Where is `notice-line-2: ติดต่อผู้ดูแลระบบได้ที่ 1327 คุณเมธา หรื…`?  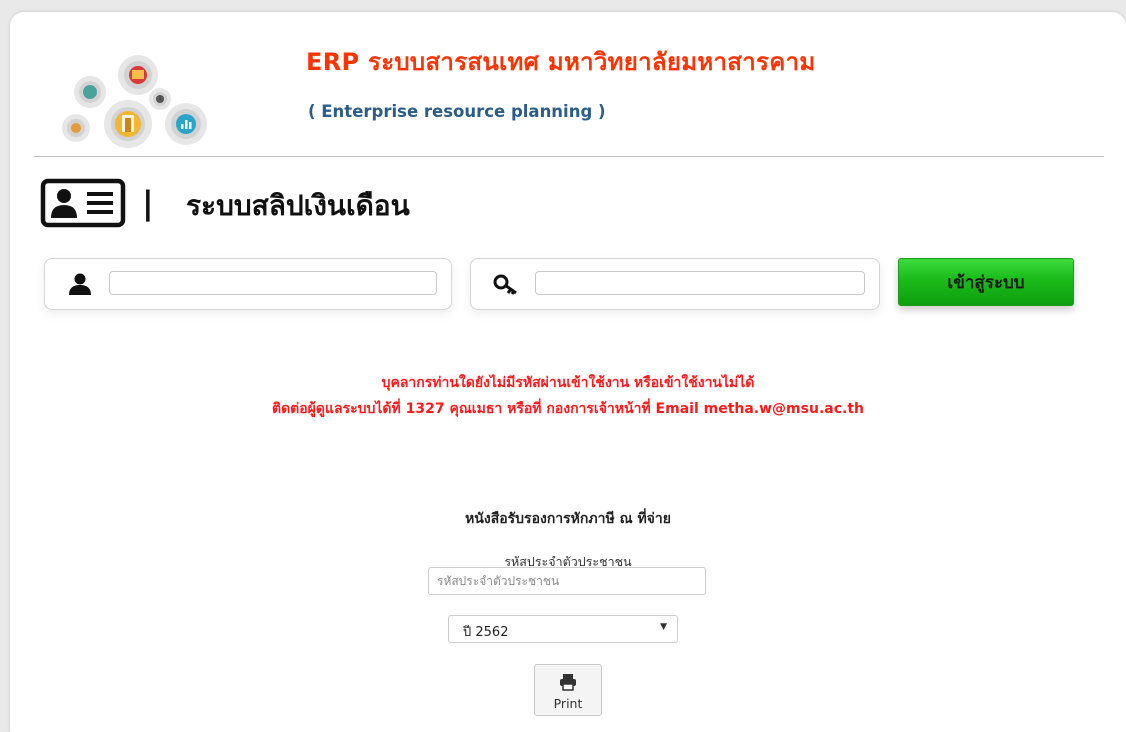 notice-line-2: ติดต่อผู้ดูแลระบบได้ที่ 1327 คุณเมธา หรื… is located at coordinates (567, 409).